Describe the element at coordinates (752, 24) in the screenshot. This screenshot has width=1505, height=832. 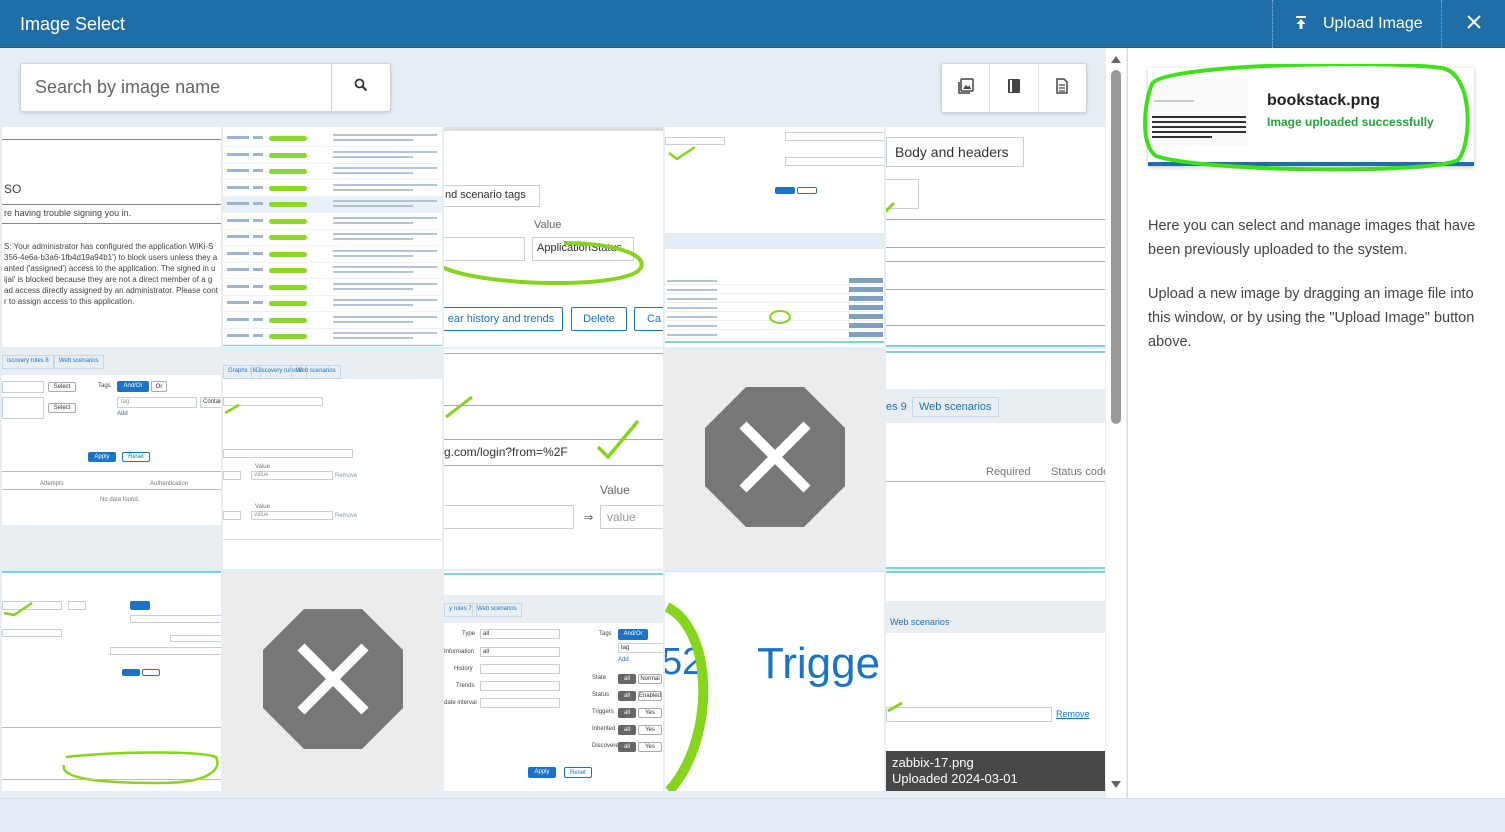
I see `dialog-header: Image Select Upload Image` at that location.